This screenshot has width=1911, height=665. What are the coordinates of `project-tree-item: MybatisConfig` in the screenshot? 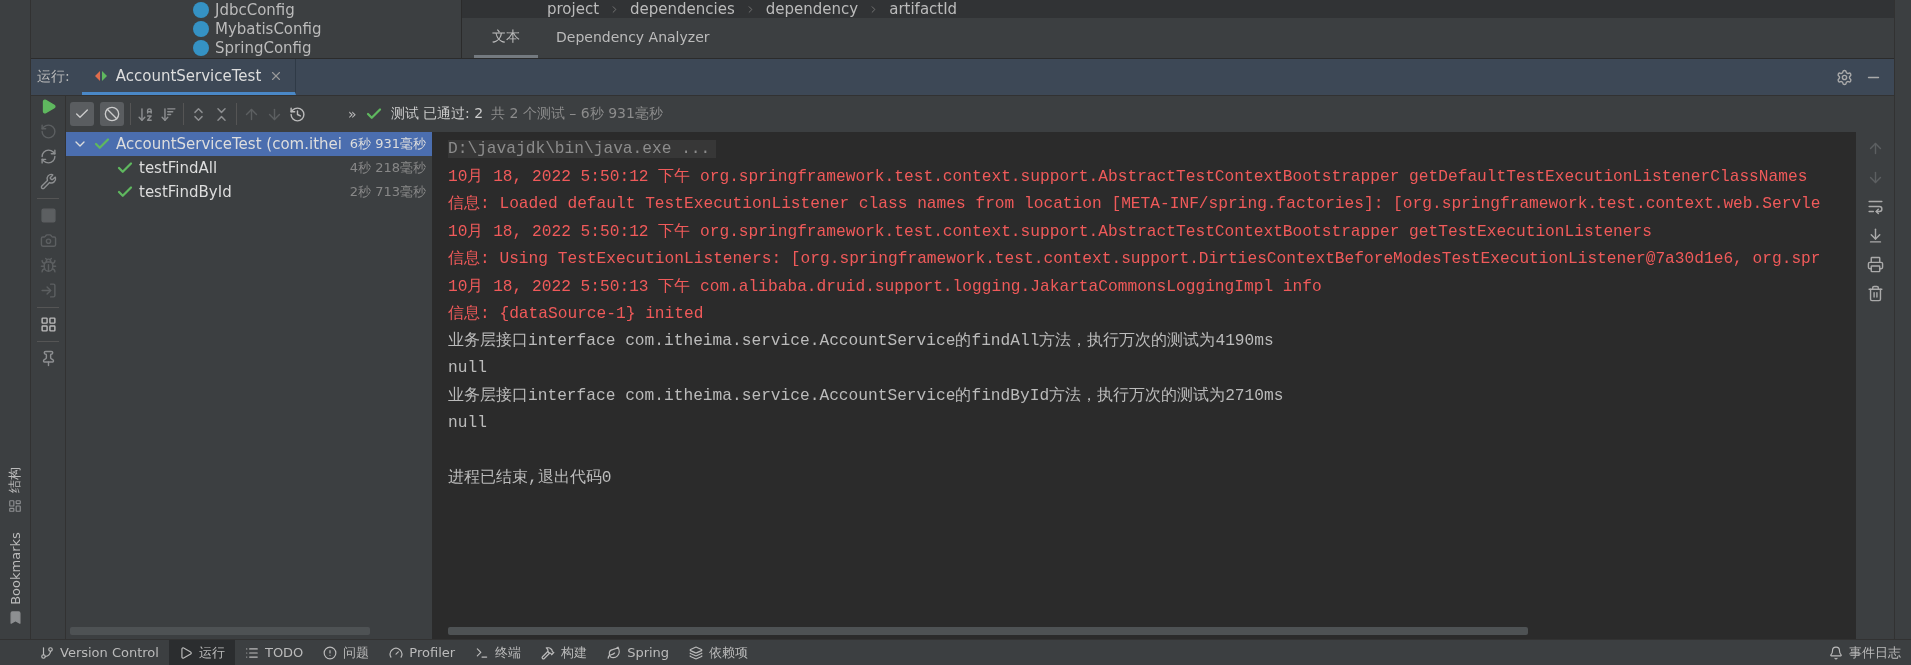 It's located at (246, 28).